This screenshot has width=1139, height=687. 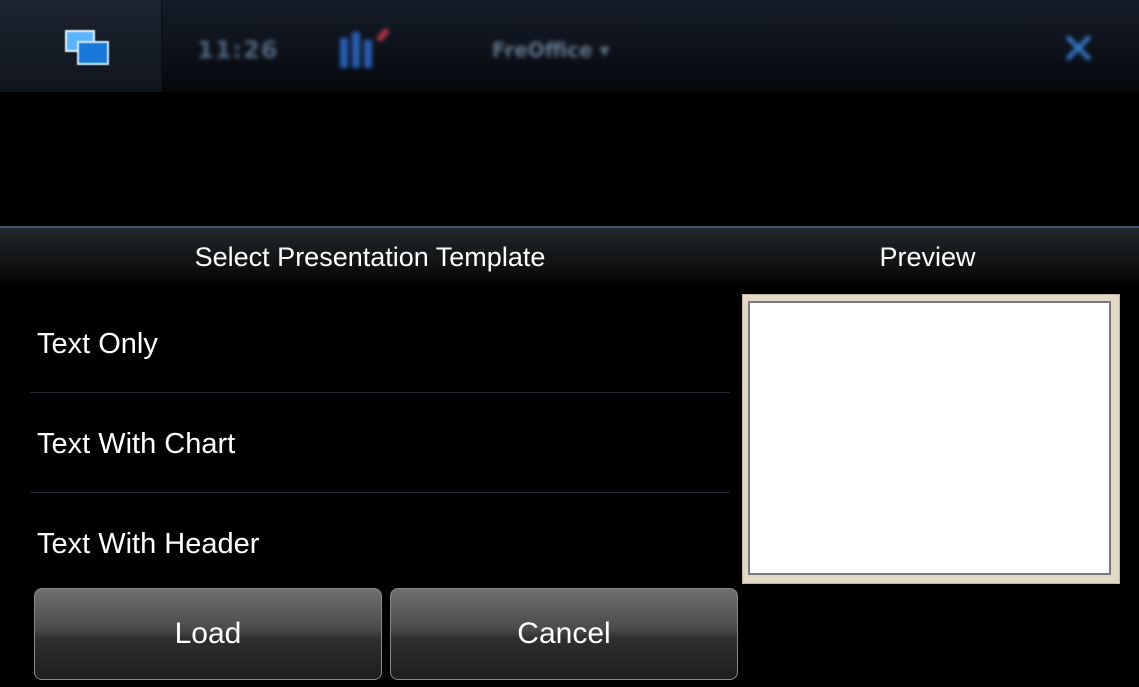 I want to click on template-item-text-only: Text Only, so click(x=380, y=348).